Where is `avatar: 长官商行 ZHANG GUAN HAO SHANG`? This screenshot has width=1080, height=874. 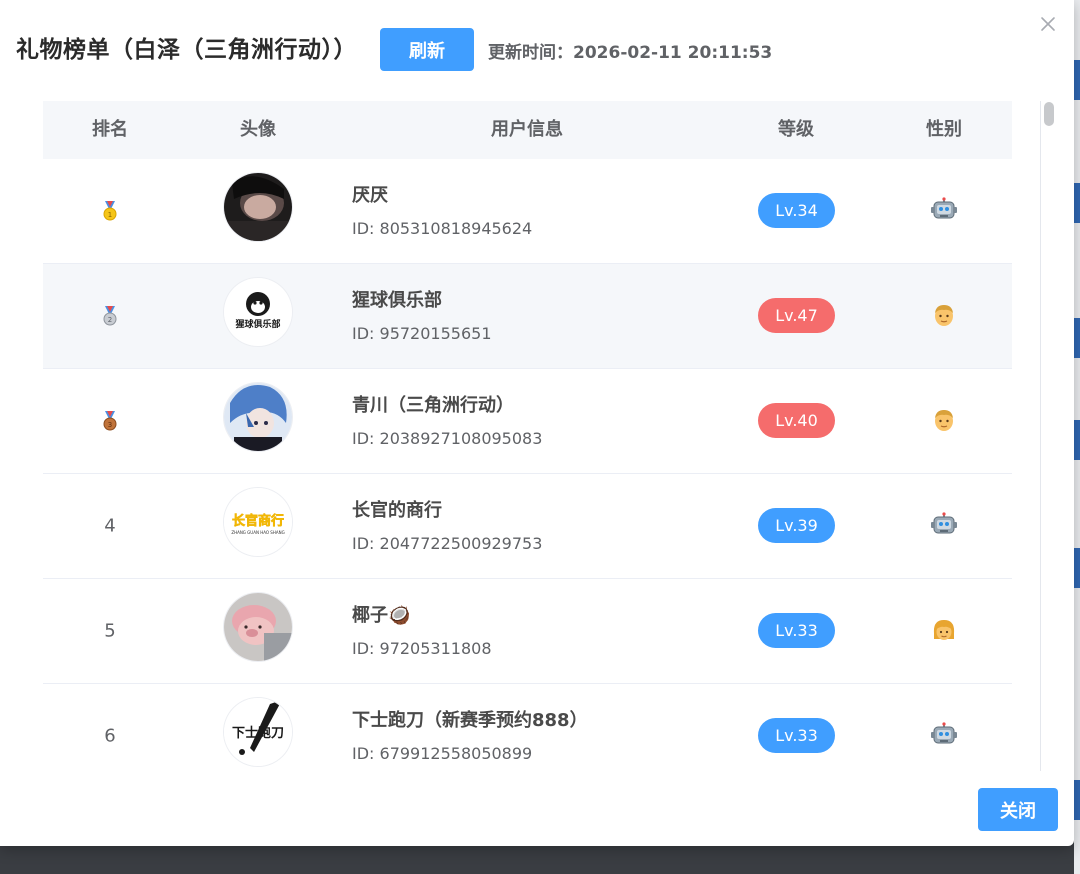
avatar: 长官商行 ZHANG GUAN HAO SHANG is located at coordinates (258, 522).